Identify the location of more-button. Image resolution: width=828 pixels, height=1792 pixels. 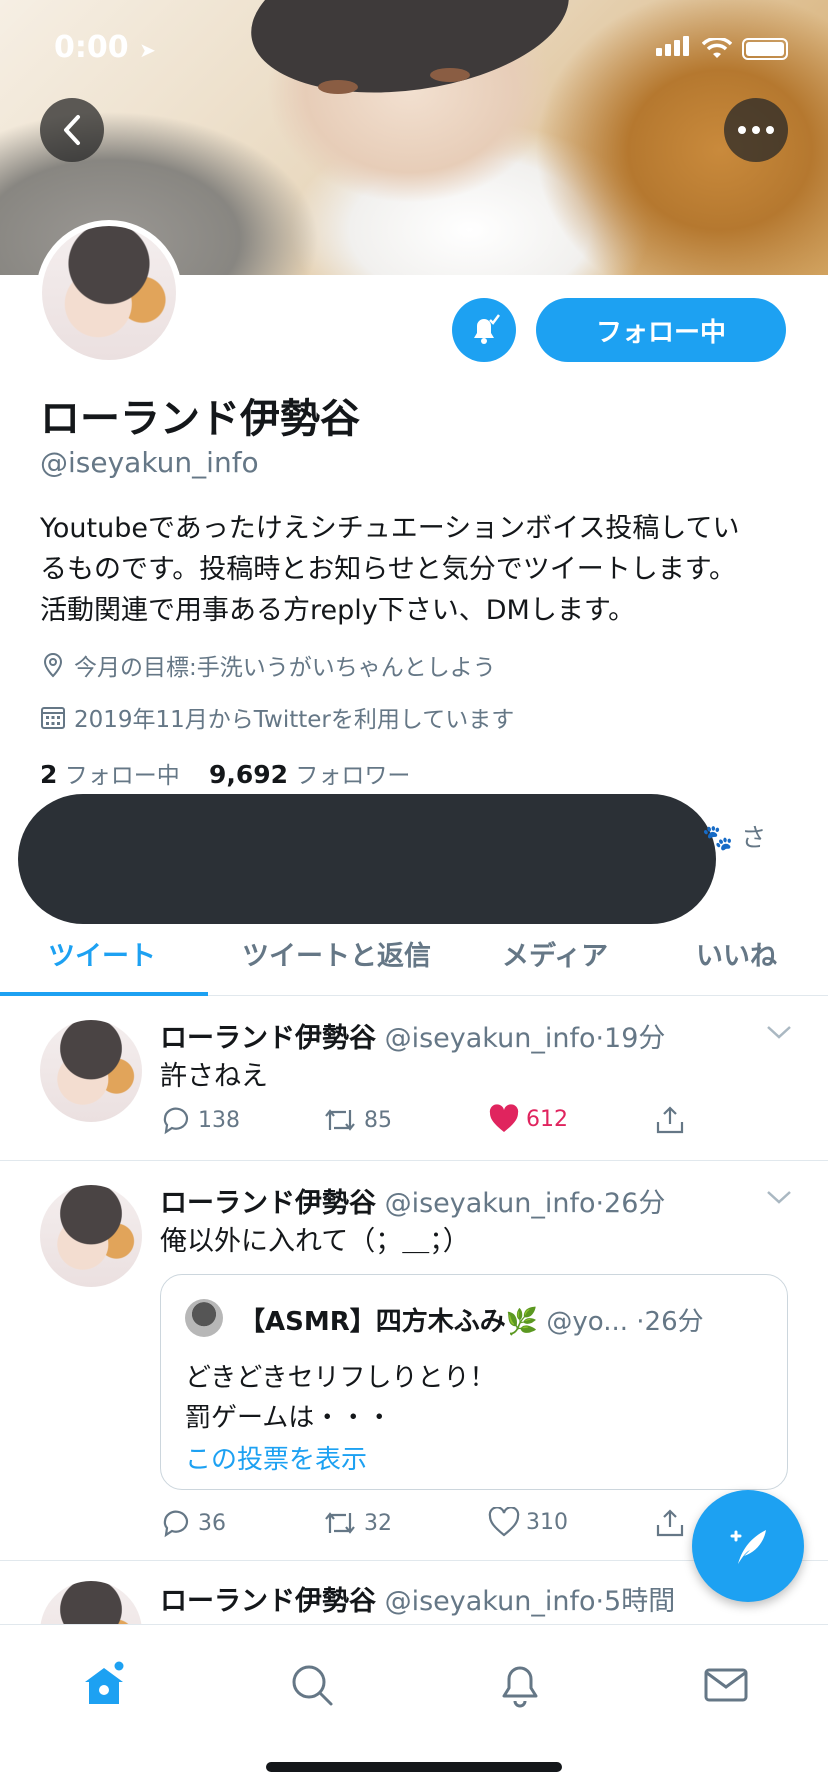
(756, 130).